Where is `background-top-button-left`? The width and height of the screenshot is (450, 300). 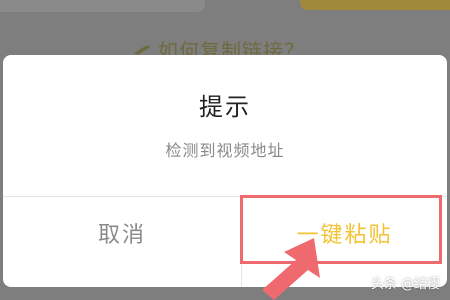 background-top-button-left is located at coordinates (102, 6).